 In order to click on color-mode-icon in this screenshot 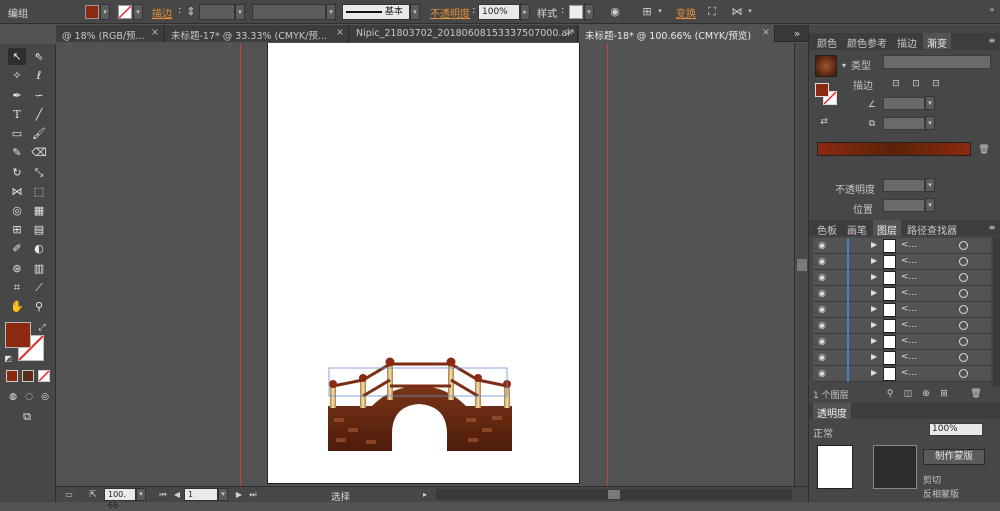, I will do `click(12, 376)`.